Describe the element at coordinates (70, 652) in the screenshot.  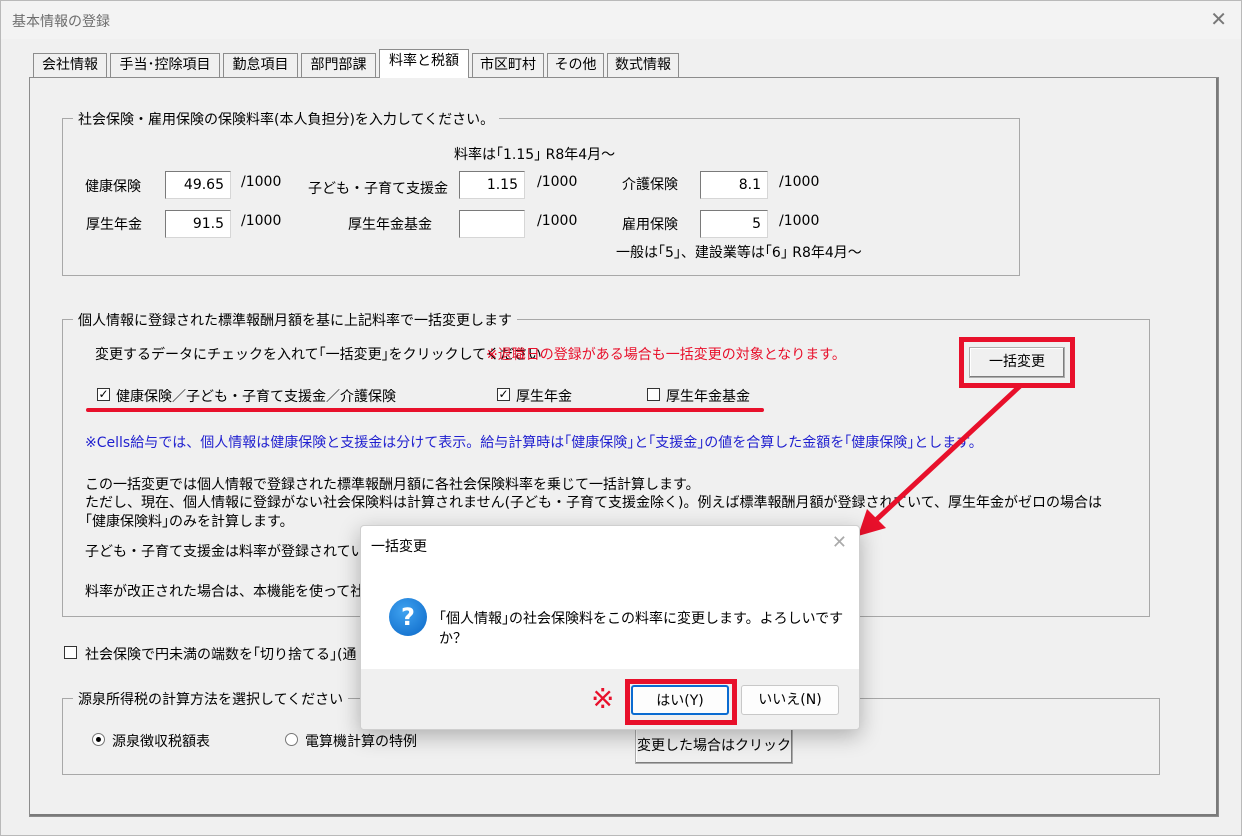
I see `rounding-checkbox` at that location.